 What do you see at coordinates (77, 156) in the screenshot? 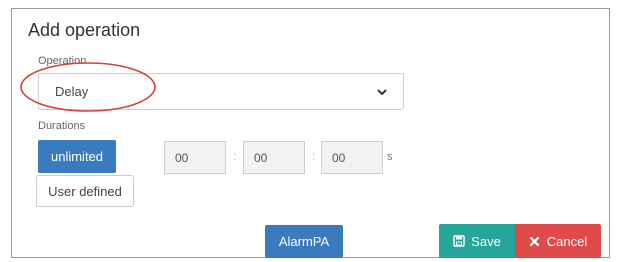
I see `unlimited-button: unlimited` at bounding box center [77, 156].